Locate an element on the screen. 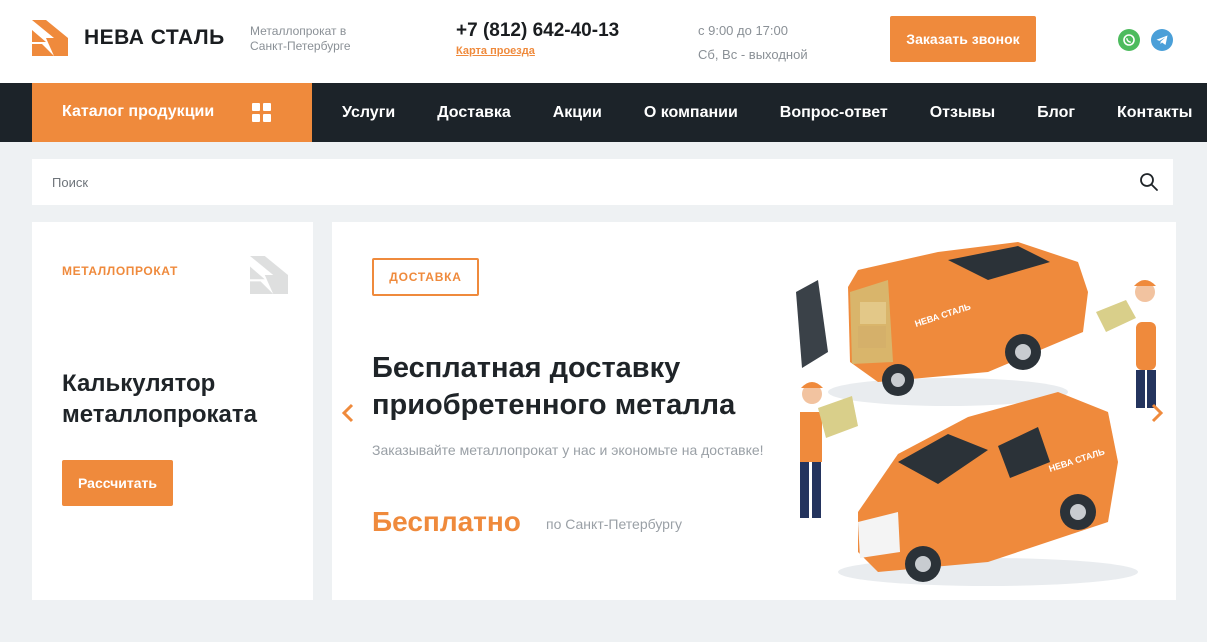 This screenshot has height=642, width=1207. working-hours: с 9:00 до 17:00 Сб, Вс - выходной is located at coordinates (753, 43).